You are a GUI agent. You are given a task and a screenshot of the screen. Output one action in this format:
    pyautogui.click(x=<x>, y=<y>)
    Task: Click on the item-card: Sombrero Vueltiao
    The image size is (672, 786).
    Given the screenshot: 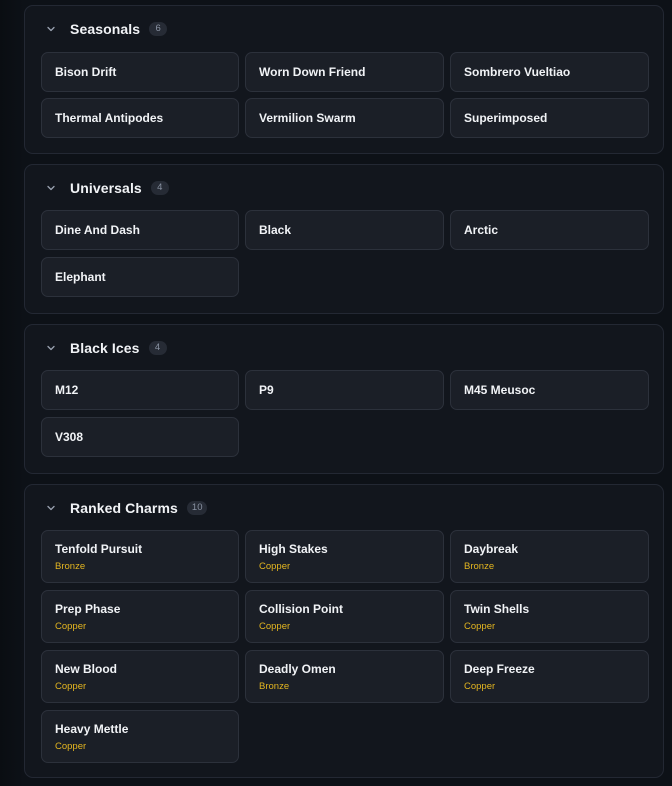 What is the action you would take?
    pyautogui.click(x=549, y=72)
    